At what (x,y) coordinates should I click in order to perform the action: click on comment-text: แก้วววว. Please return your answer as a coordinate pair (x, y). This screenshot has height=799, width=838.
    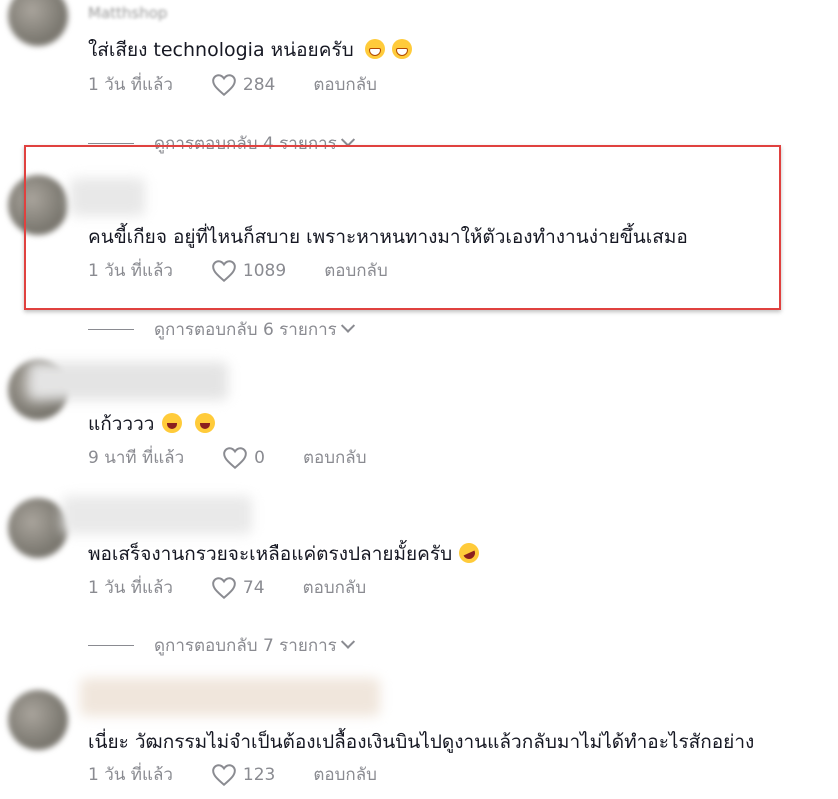
    Looking at the image, I should click on (121, 424).